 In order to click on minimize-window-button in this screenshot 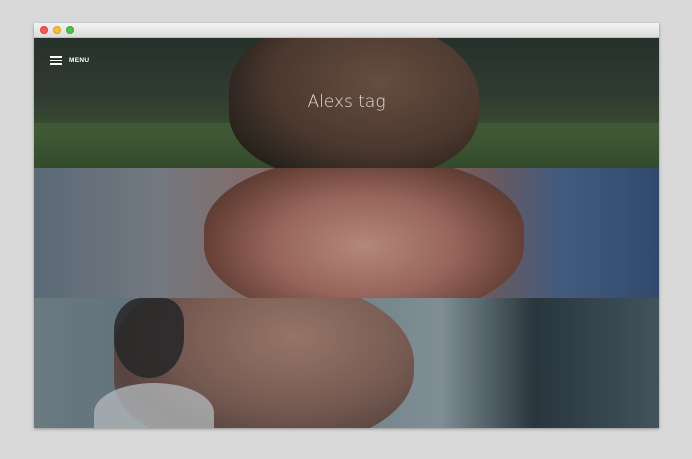, I will do `click(57, 30)`.